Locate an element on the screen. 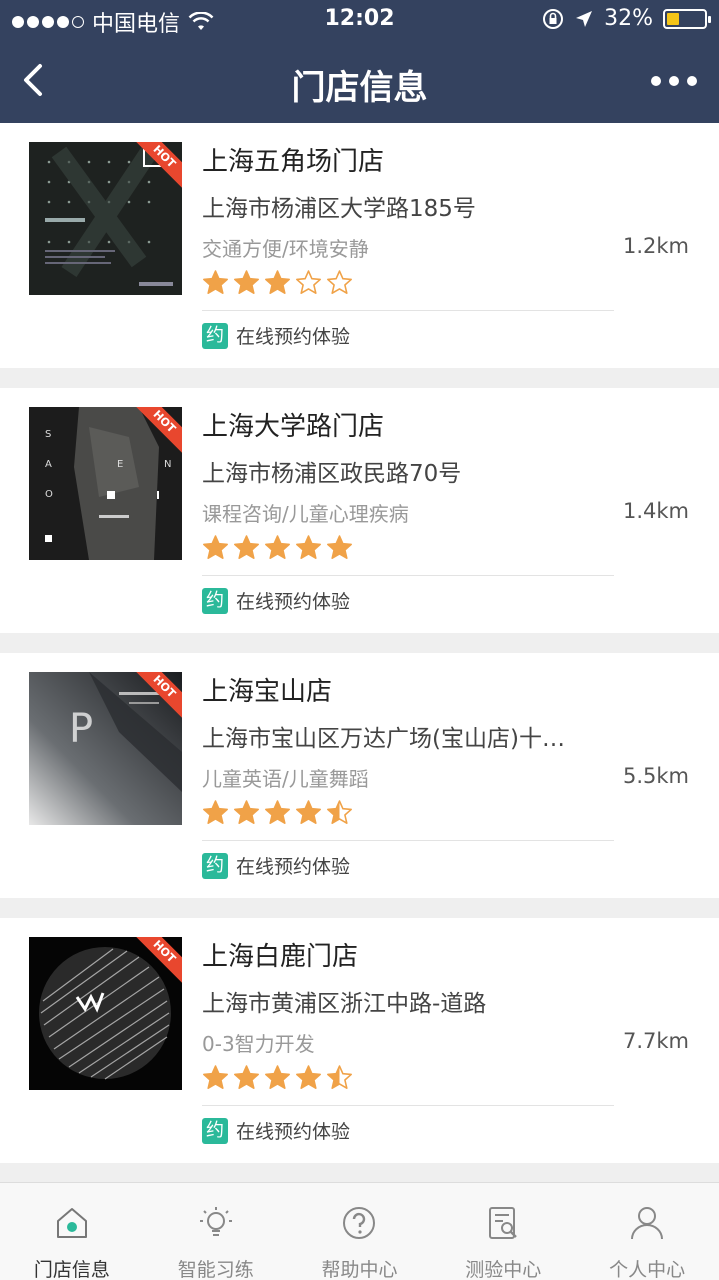  navbar: 门店信息 is located at coordinates (359, 81).